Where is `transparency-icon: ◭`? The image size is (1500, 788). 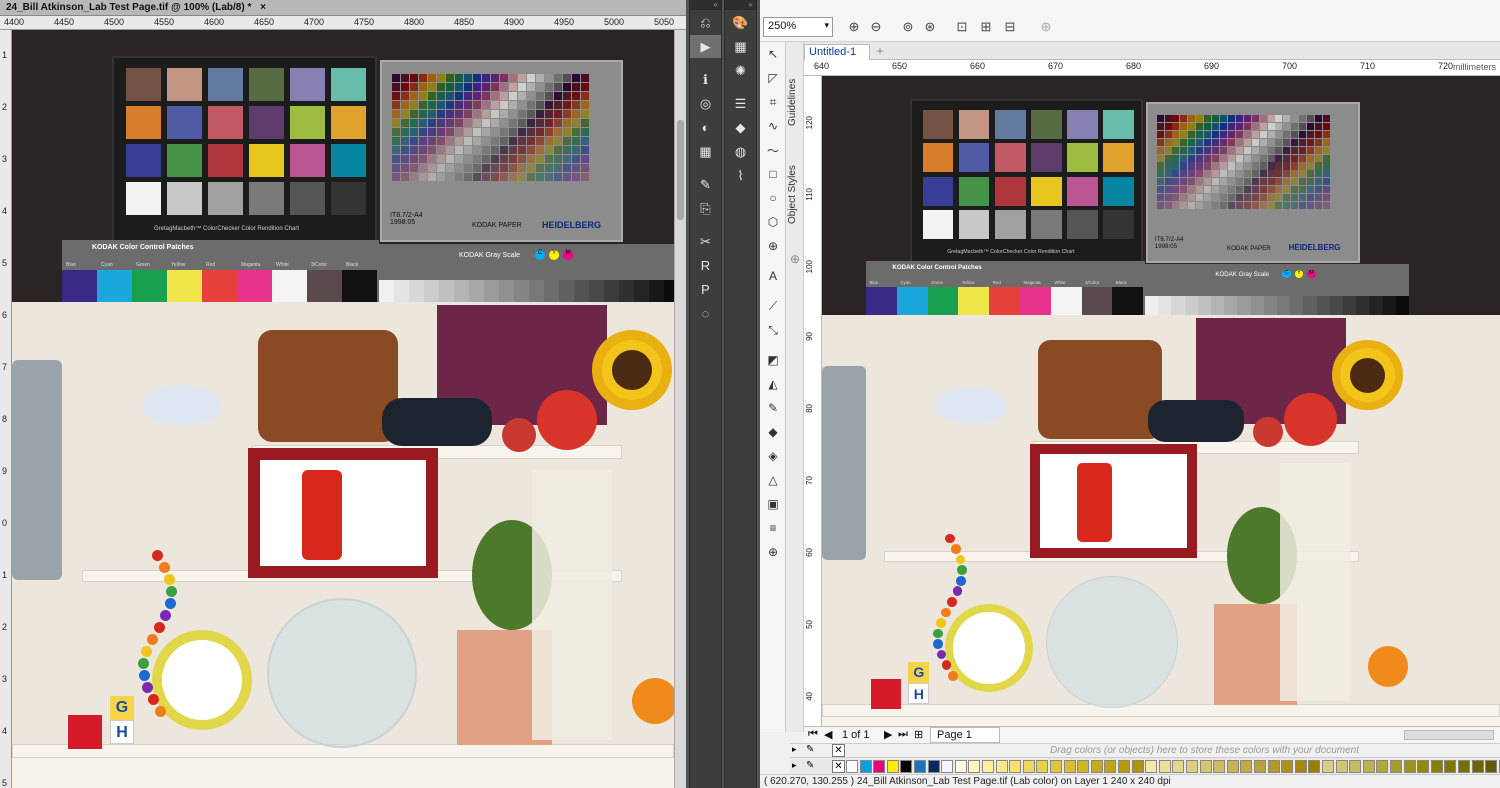
transparency-icon: ◭ is located at coordinates (773, 384).